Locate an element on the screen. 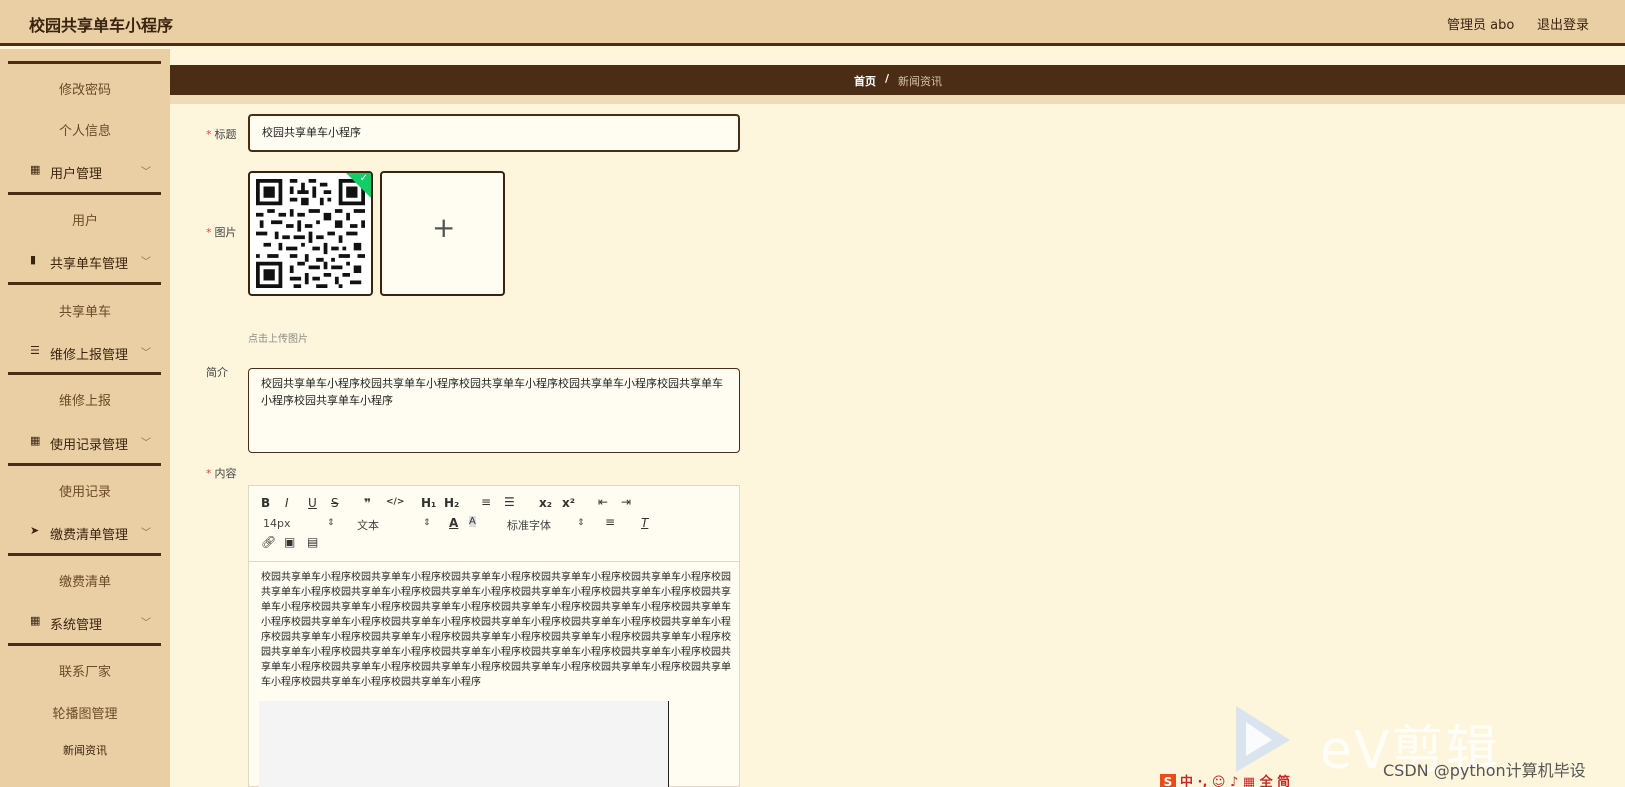  ordered-list-button: ≡ is located at coordinates (486, 502).